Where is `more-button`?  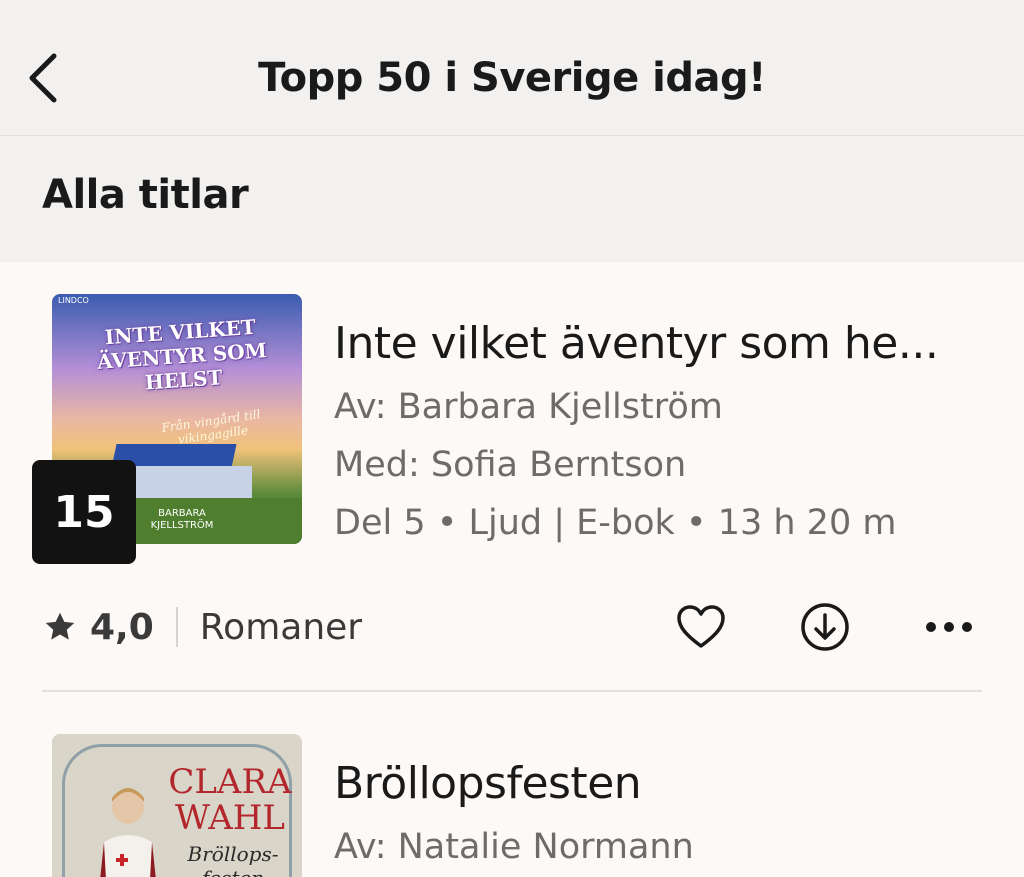 more-button is located at coordinates (949, 627).